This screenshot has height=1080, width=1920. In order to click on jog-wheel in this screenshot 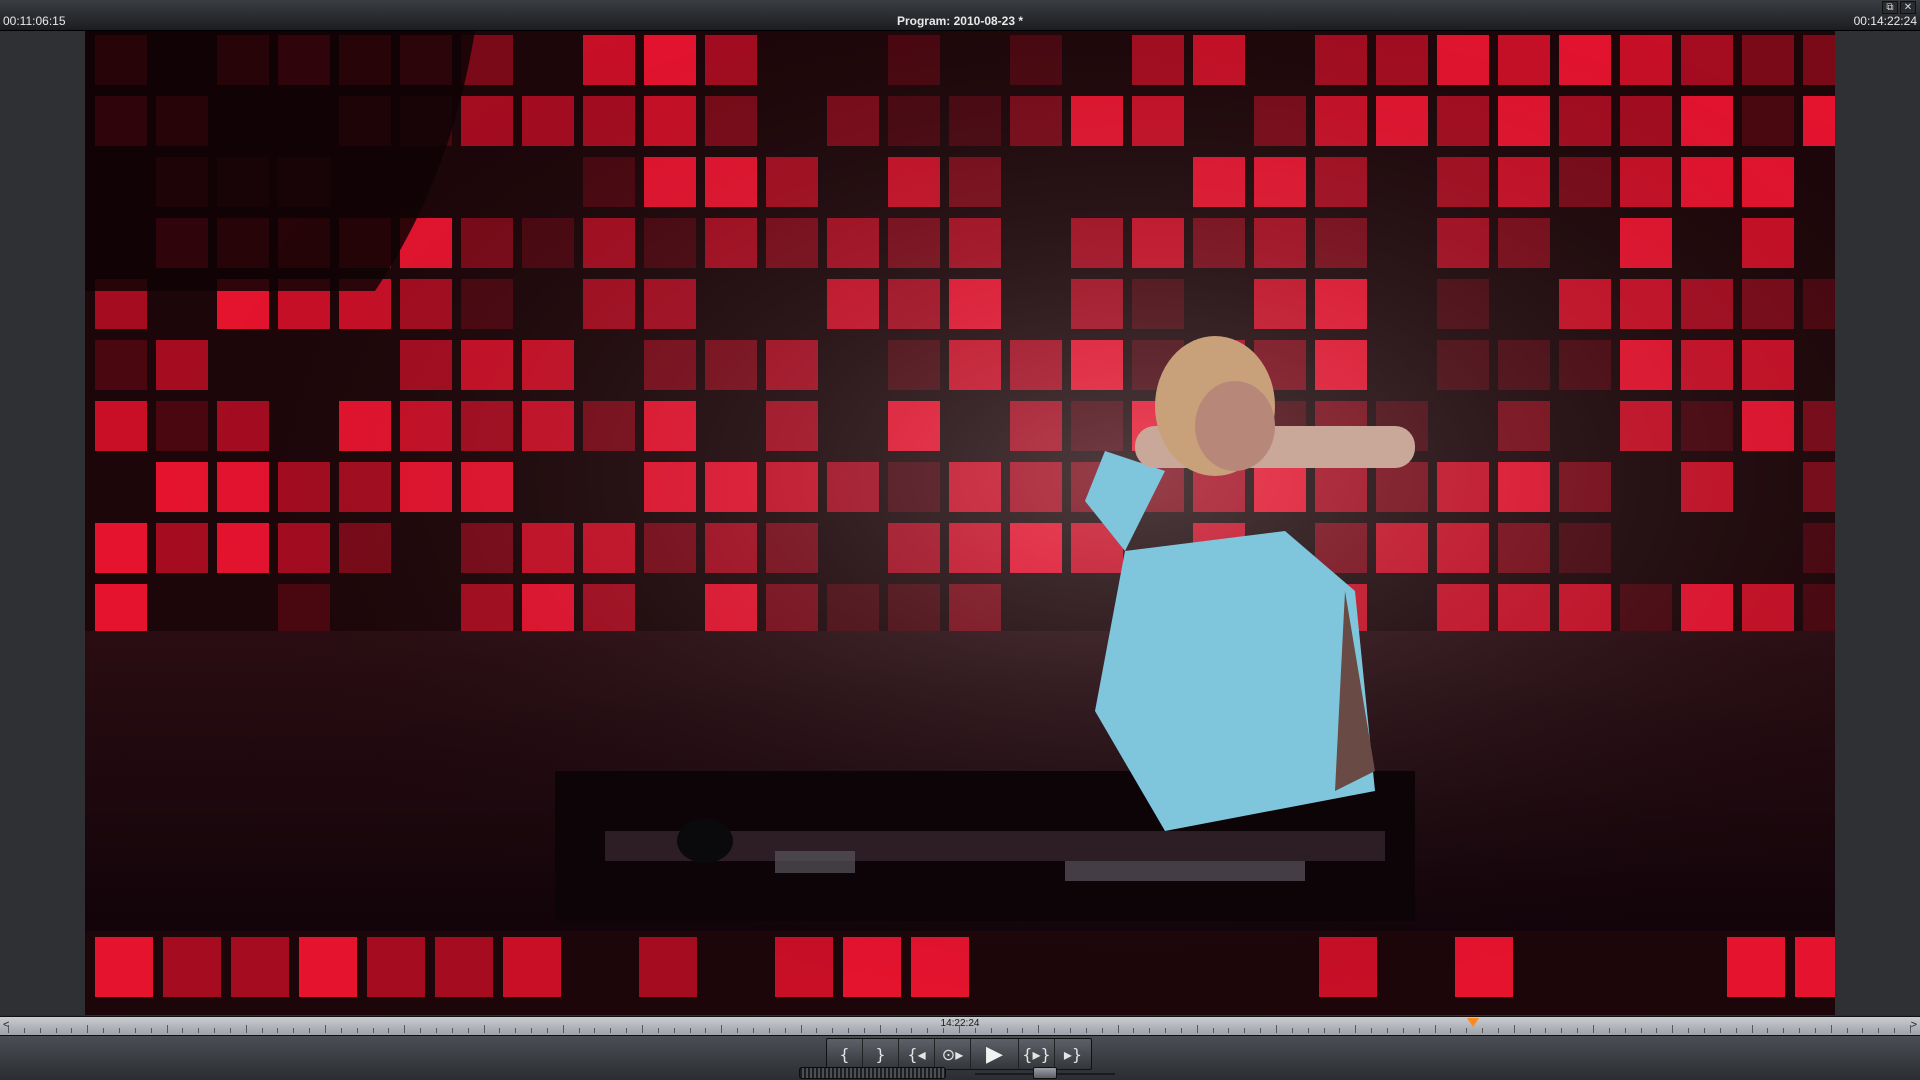, I will do `click(872, 1073)`.